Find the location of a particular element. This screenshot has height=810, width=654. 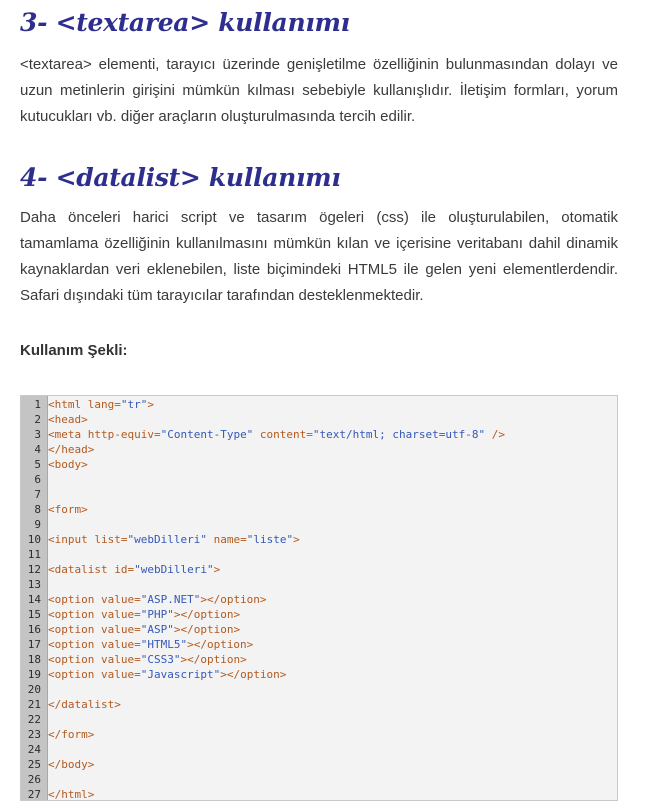

code-line: 15 <option value="PHP"></option> is located at coordinates (319, 614).